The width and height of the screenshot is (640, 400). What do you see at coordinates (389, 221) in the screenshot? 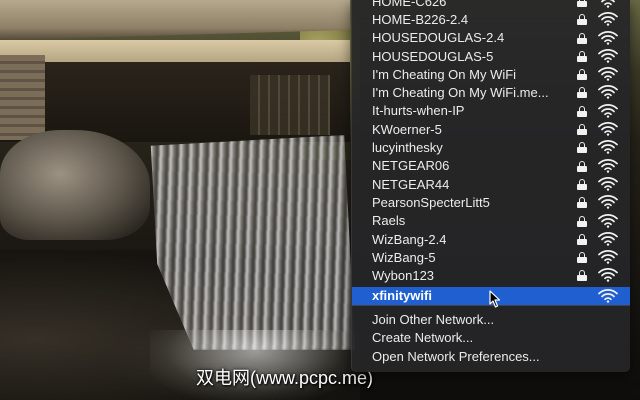
I see `network-name: Raels` at bounding box center [389, 221].